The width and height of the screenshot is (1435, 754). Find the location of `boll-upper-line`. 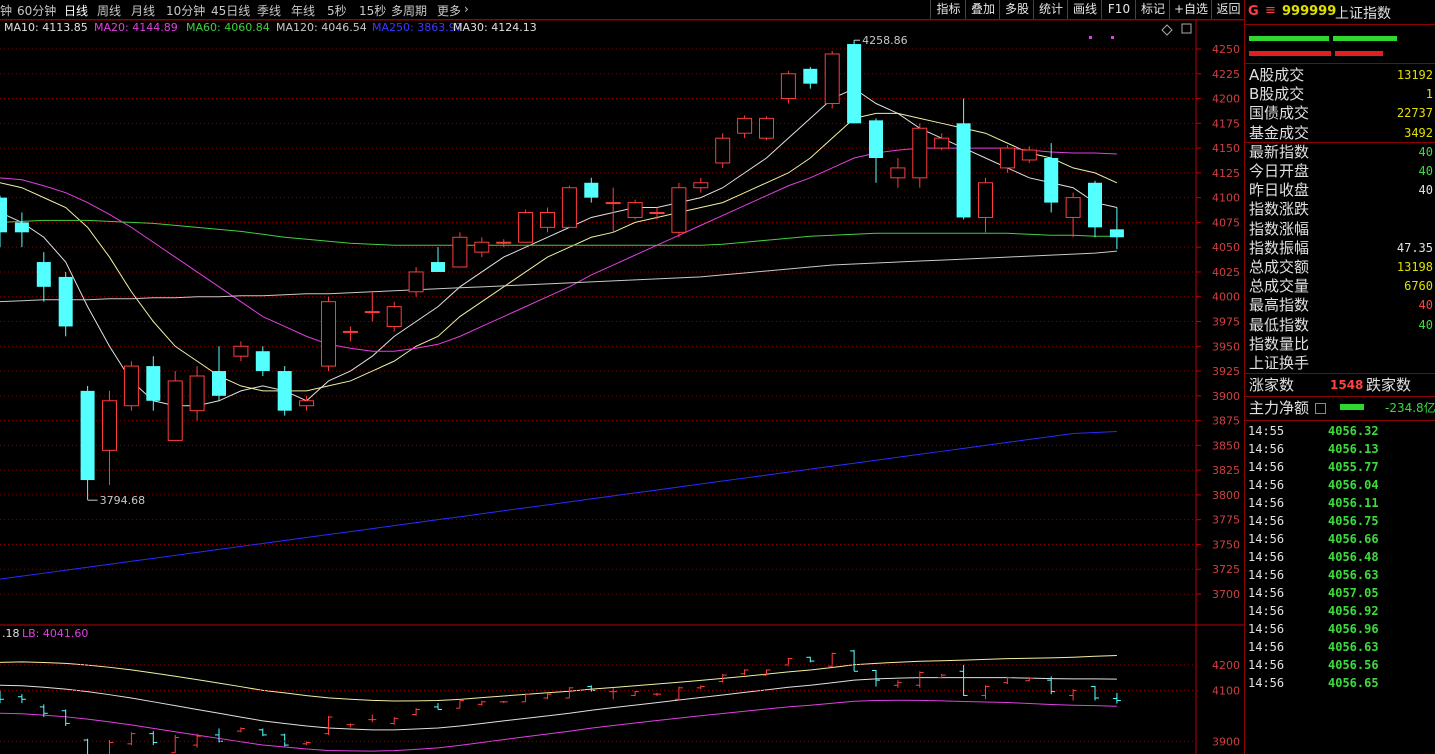

boll-upper-line is located at coordinates (558, 678).